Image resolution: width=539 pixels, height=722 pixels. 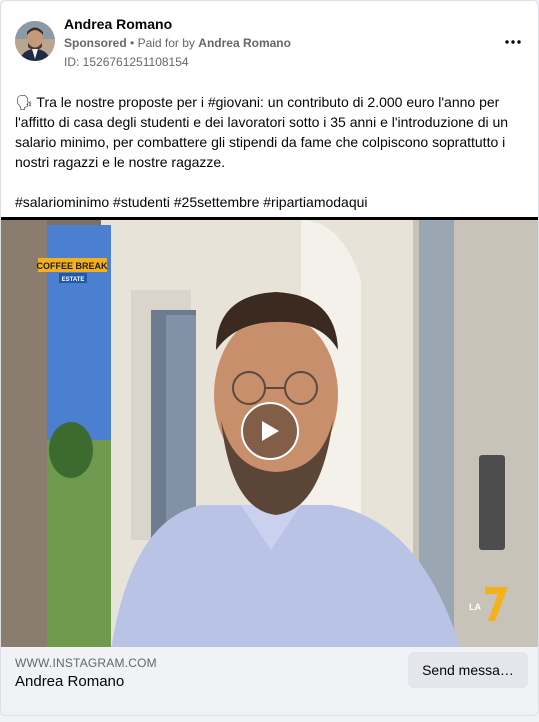 I want to click on ad-id: ID: 1526761251108154, so click(x=126, y=62).